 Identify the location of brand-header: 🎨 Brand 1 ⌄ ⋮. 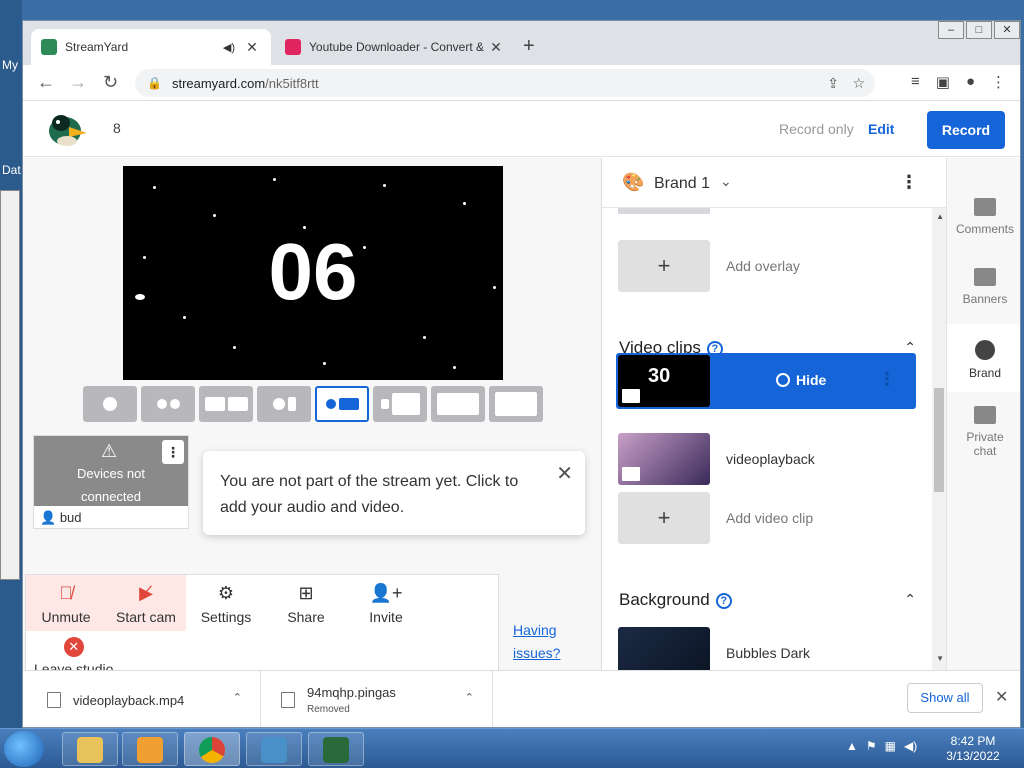
(774, 183).